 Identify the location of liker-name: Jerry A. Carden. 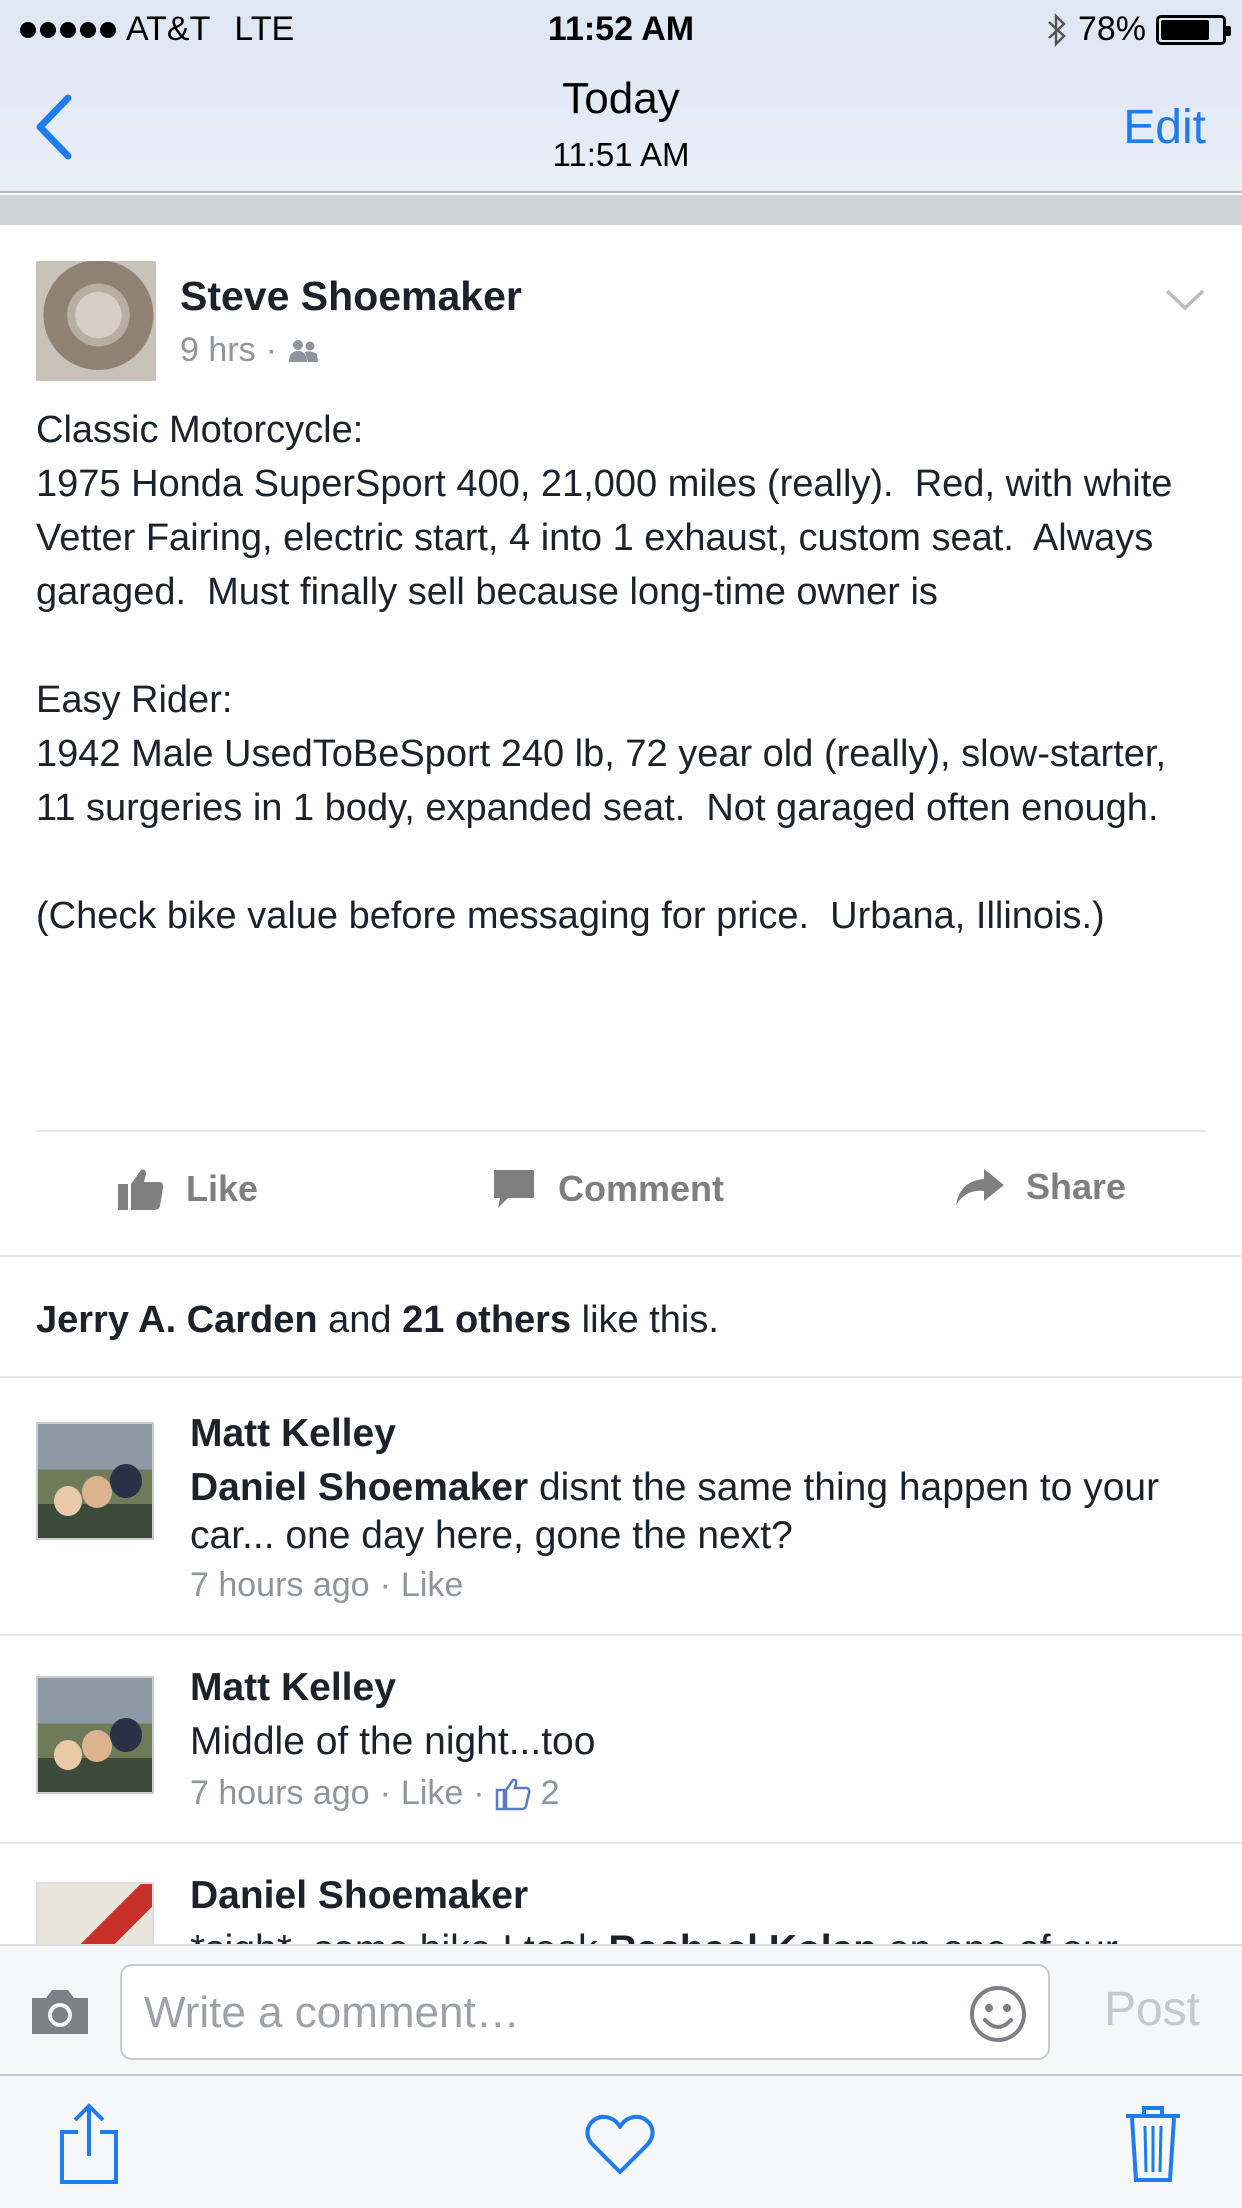
(177, 1320).